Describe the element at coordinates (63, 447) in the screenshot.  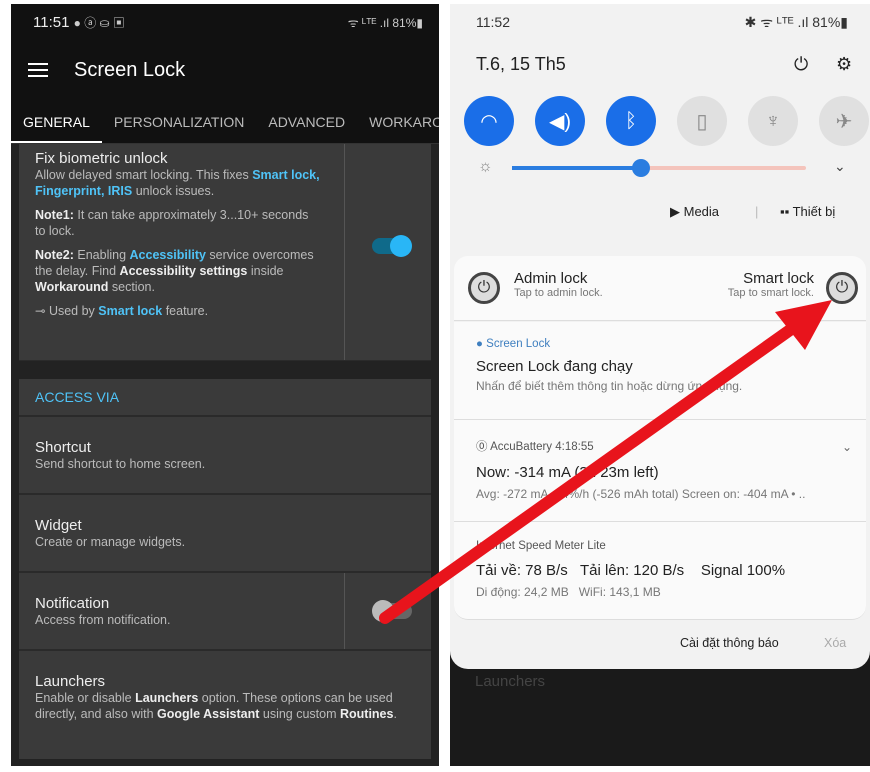
I see `shortcut-title: Shortcut` at that location.